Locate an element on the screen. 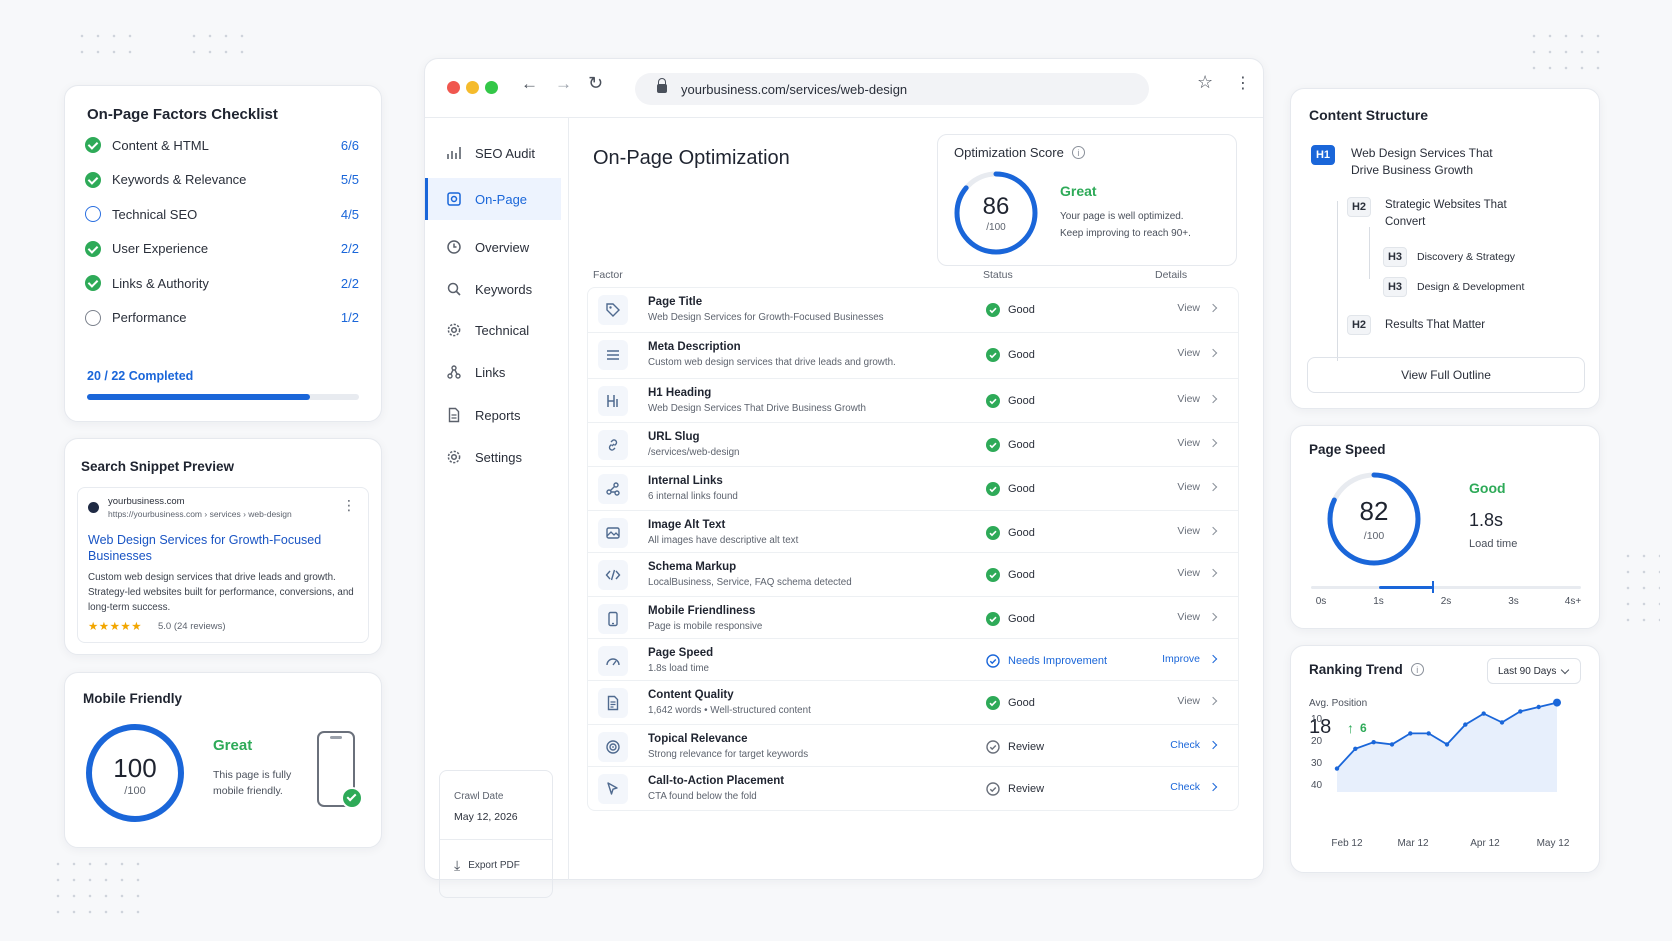 This screenshot has height=941, width=1672. star-bookmark-icon: ☆ is located at coordinates (1205, 82).